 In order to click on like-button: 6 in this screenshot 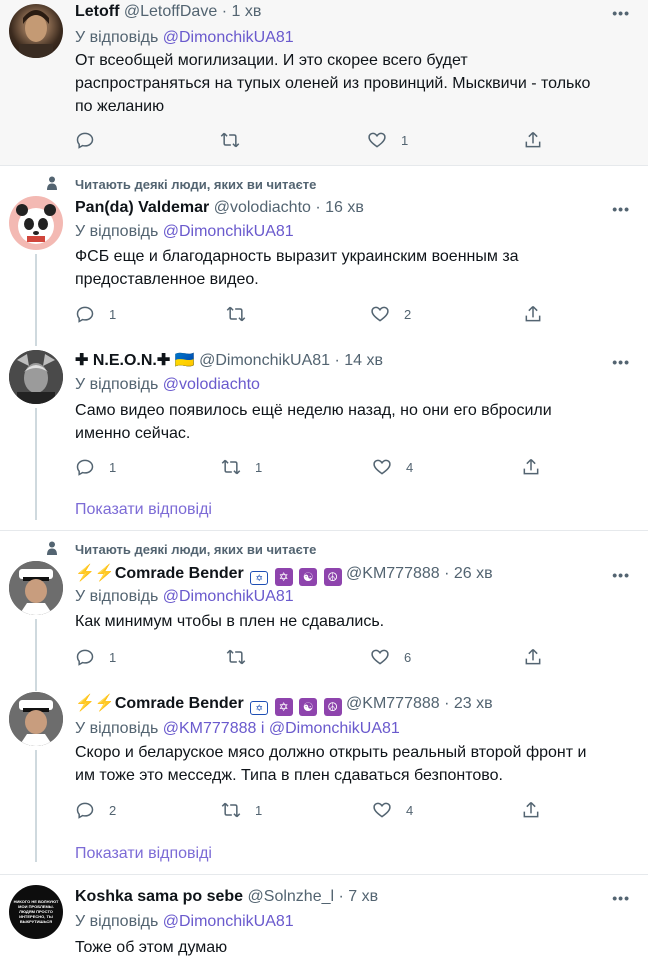, I will do `click(390, 657)`.